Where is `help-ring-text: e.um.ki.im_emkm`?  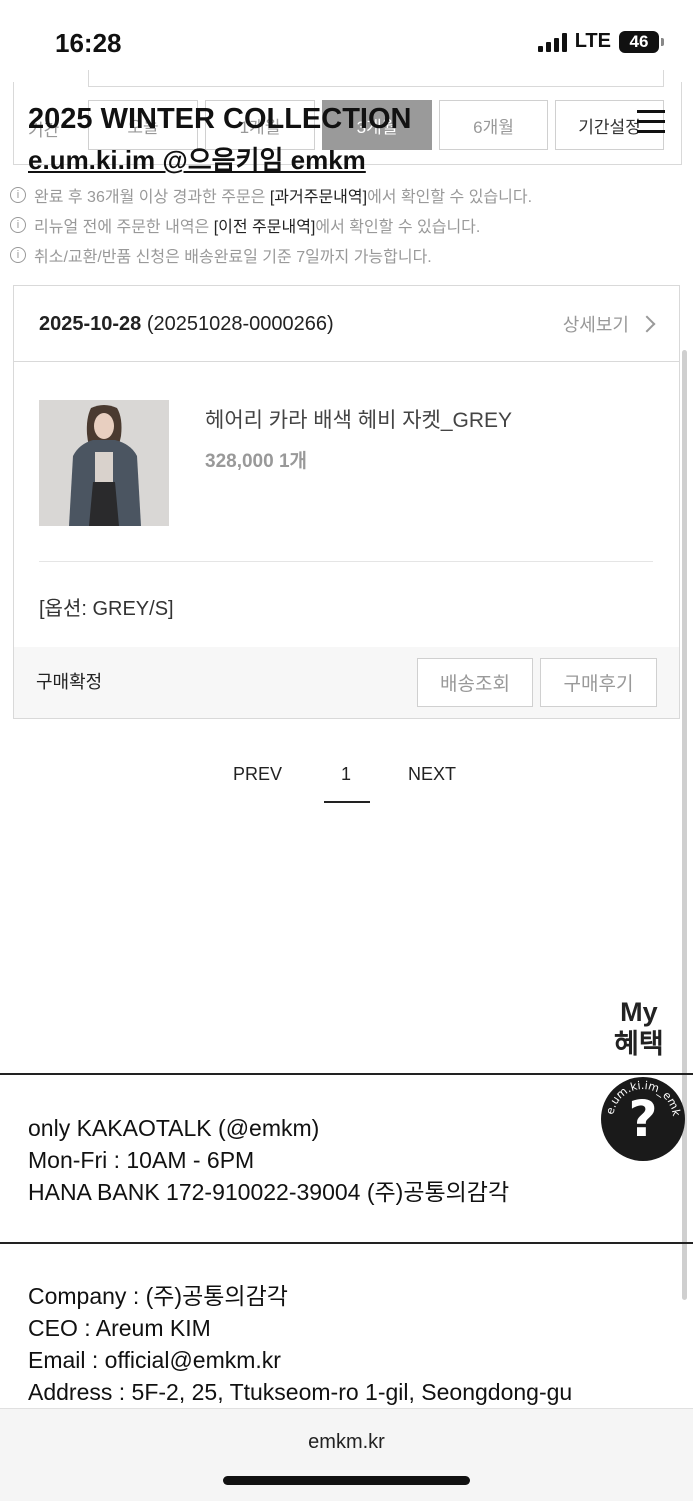
help-ring-text: e.um.ki.im_emkm is located at coordinates (642, 1097).